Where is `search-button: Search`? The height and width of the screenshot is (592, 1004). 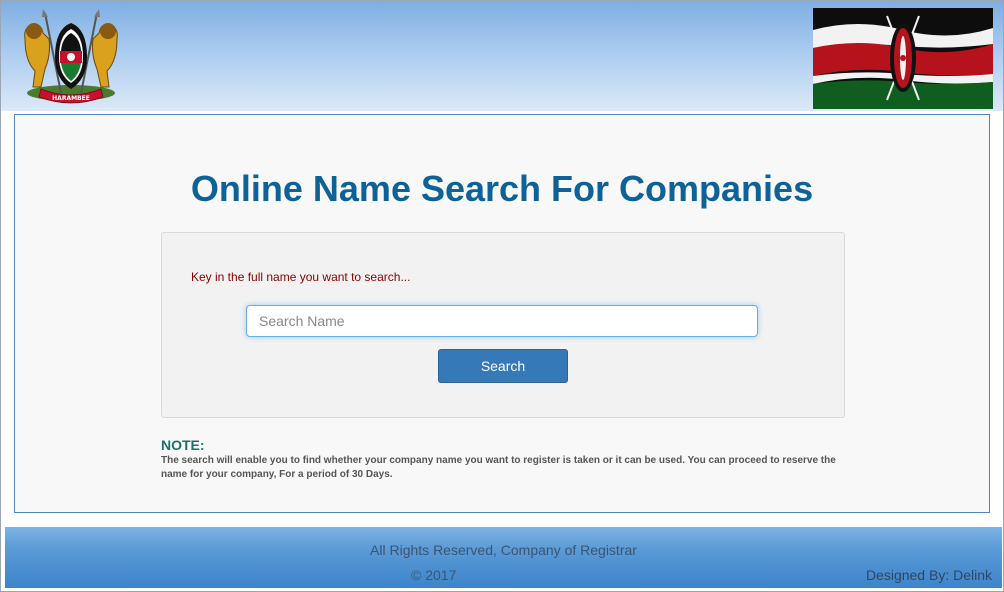 search-button: Search is located at coordinates (503, 366).